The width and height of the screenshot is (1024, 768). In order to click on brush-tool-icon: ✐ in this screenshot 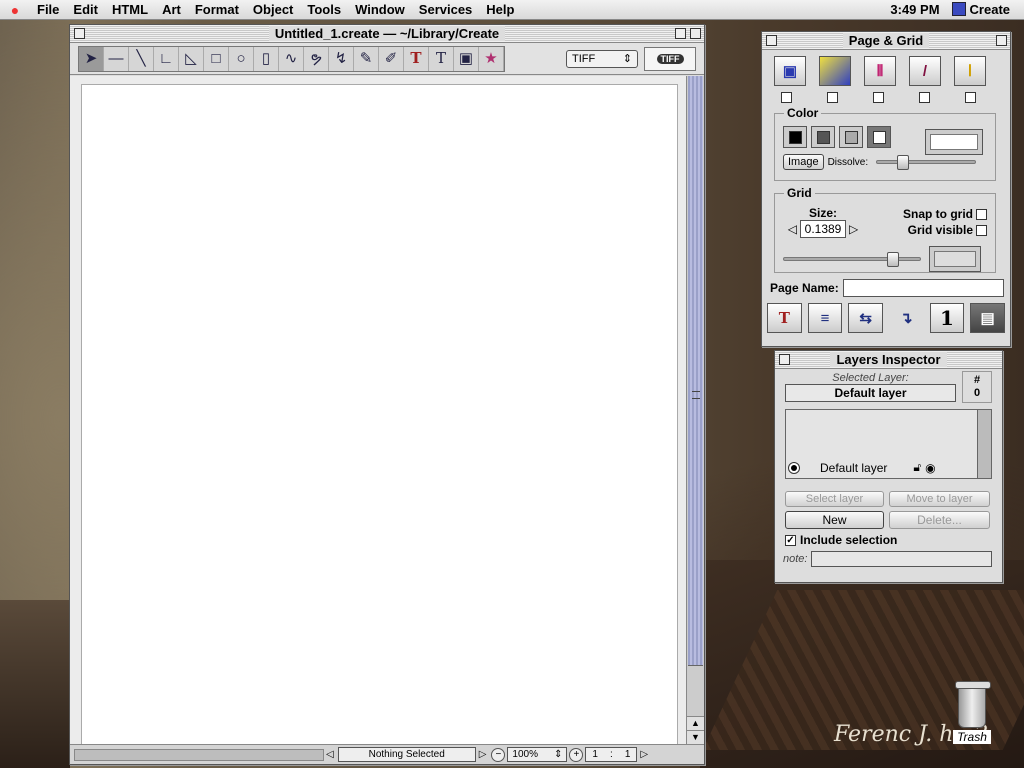, I will do `click(391, 58)`.